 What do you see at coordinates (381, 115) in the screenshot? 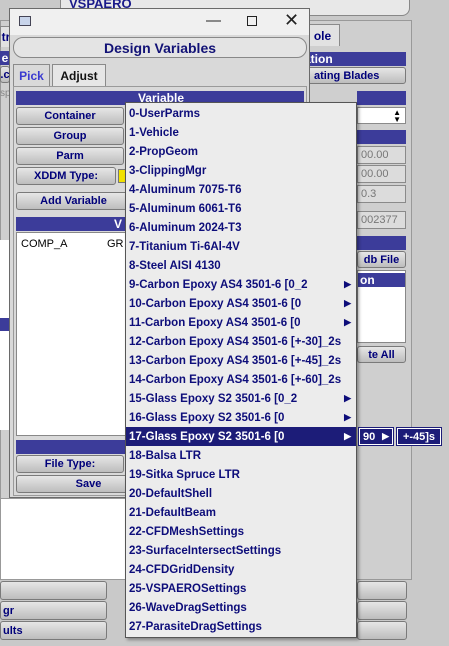
I see `bg-dropdown-right: ▲ ▼` at bounding box center [381, 115].